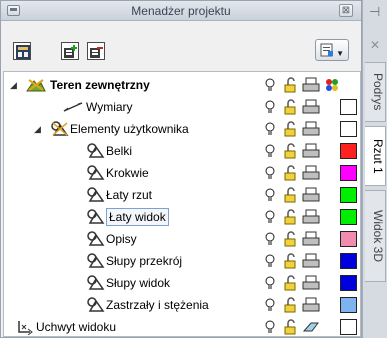 This screenshot has height=338, width=387. Describe the element at coordinates (157, 305) in the screenshot. I see `tree-item-label: Zastrzały i stężenia` at that location.